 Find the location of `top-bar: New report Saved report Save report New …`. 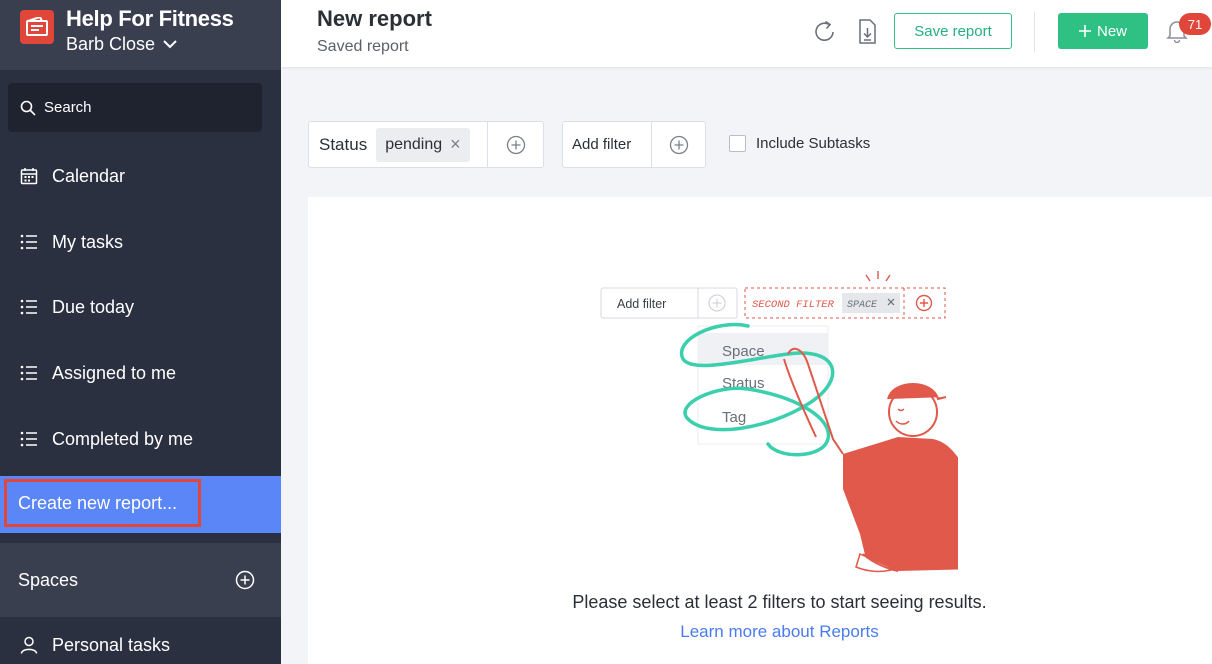

top-bar: New report Saved report Save report New … is located at coordinates (746, 33).